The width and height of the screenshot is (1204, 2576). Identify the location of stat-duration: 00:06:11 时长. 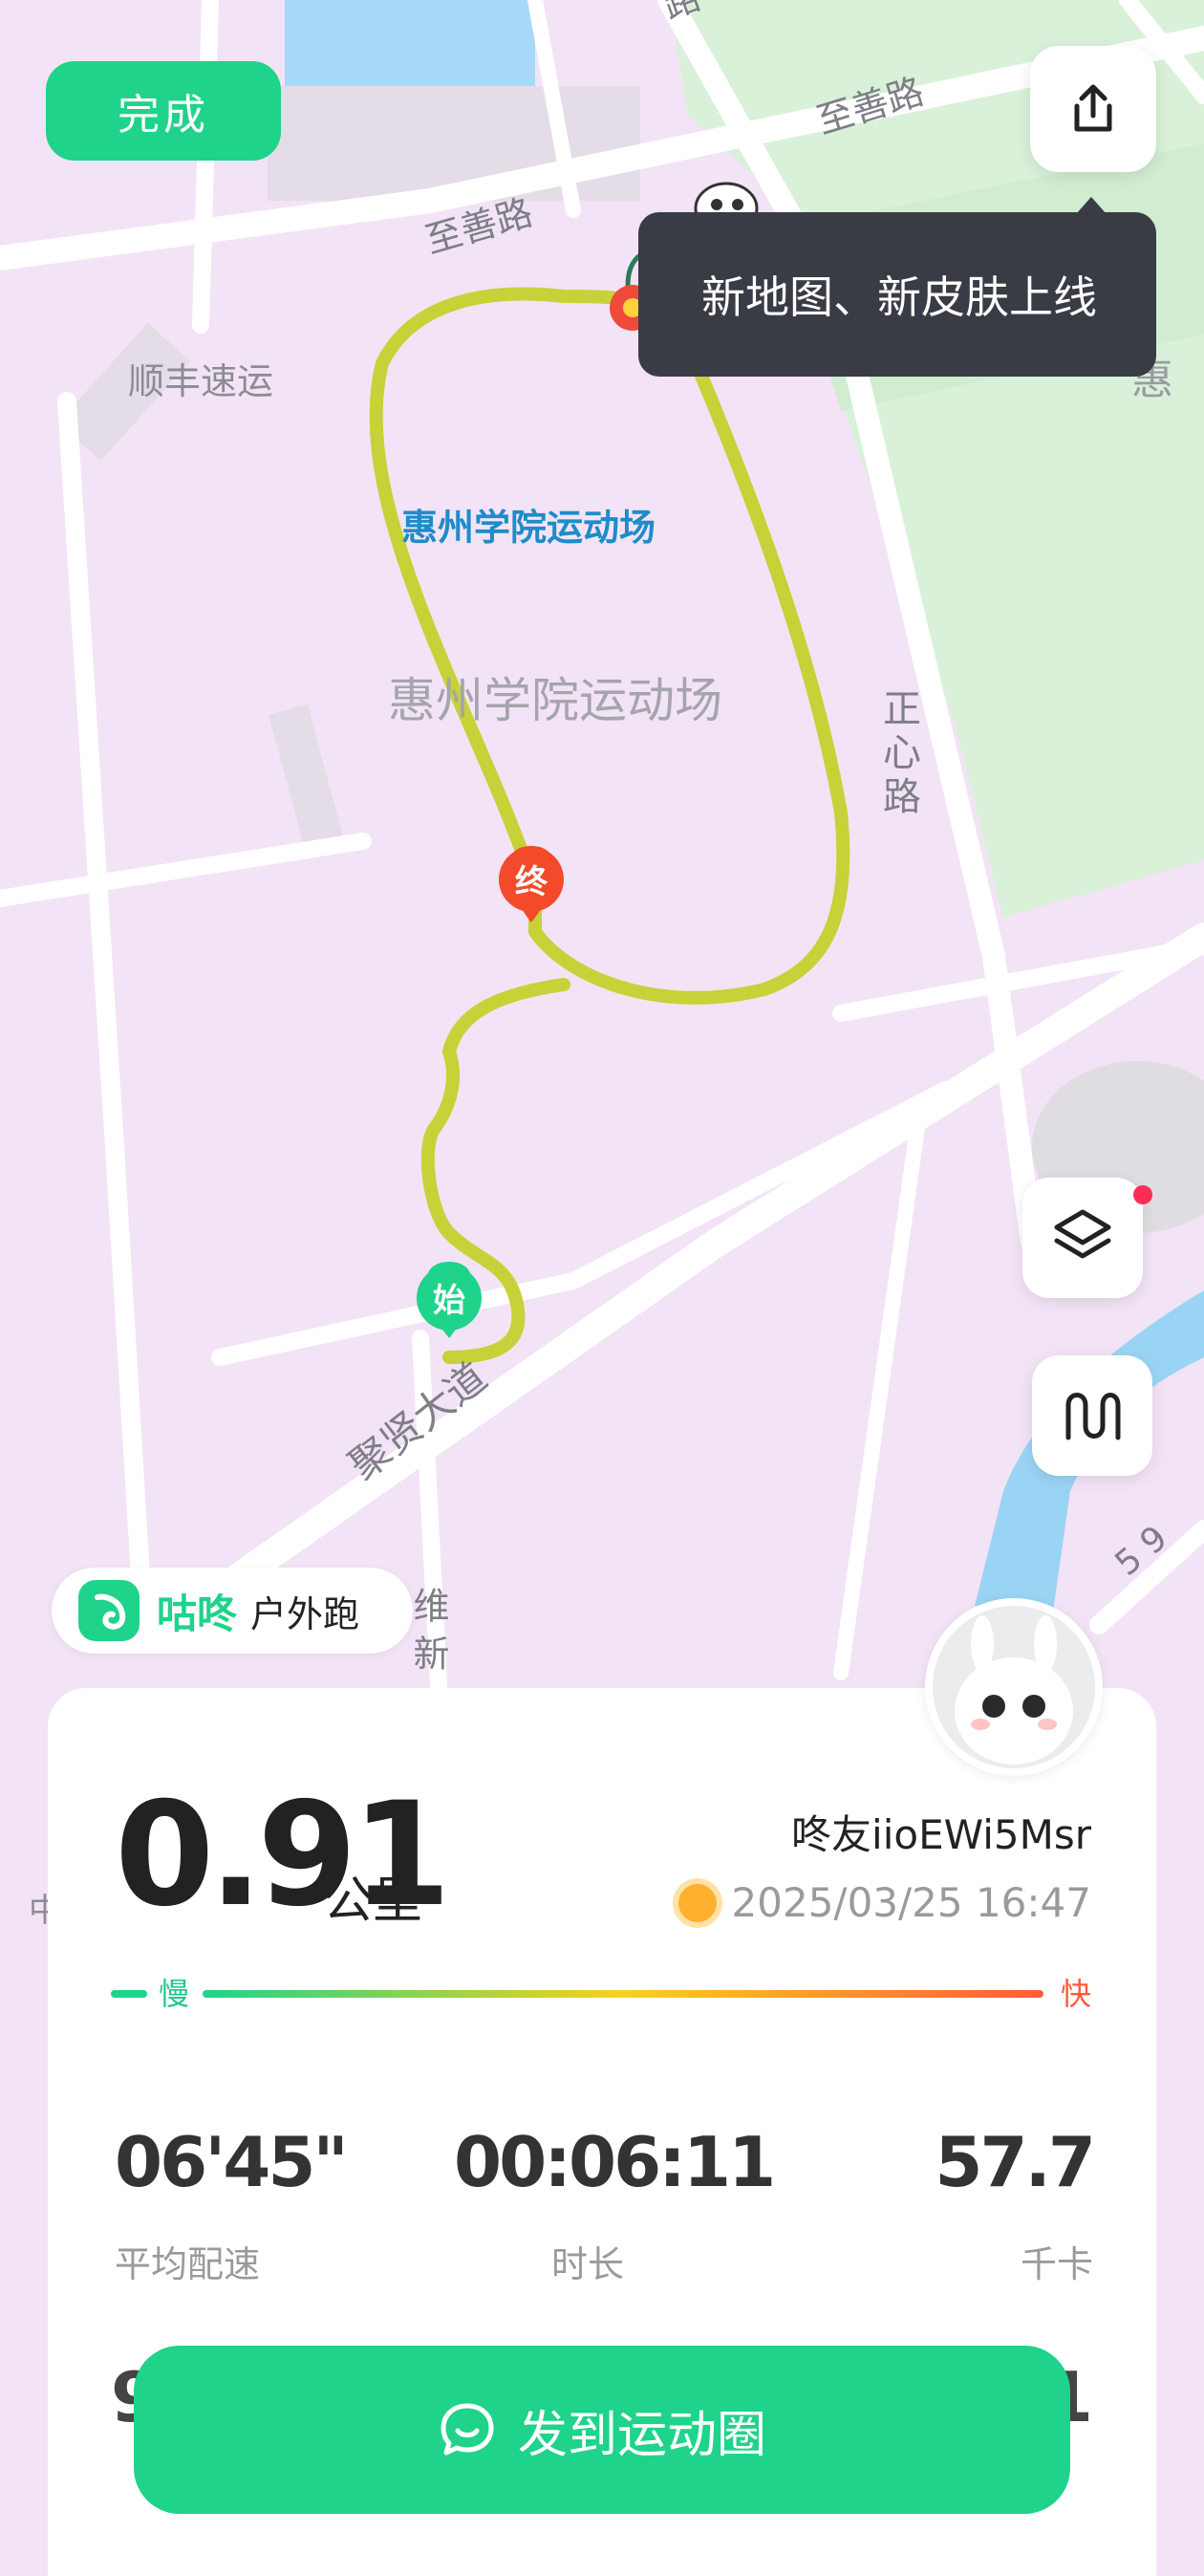
(615, 2204).